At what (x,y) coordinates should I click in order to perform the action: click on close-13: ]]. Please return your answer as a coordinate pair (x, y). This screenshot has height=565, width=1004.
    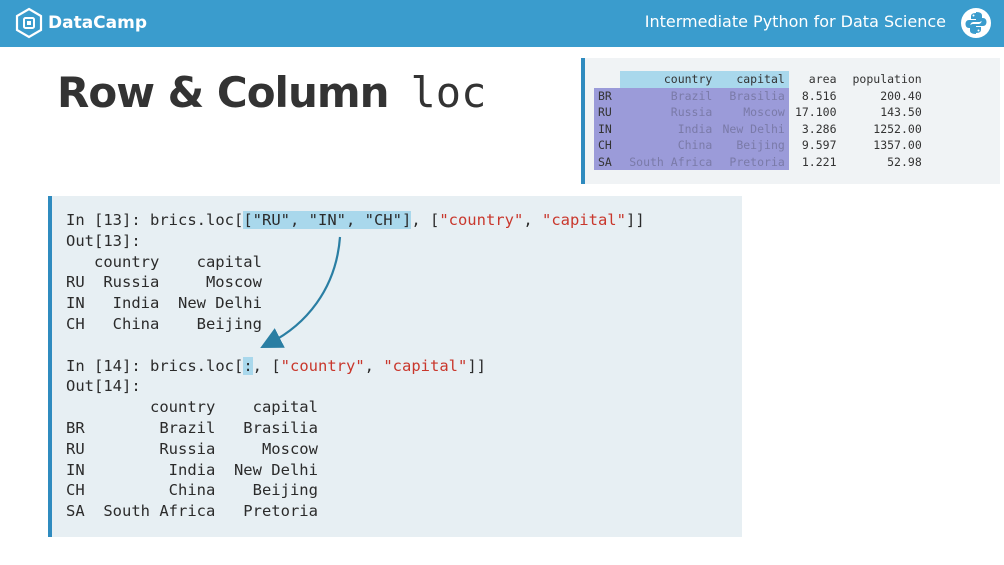
    Looking at the image, I should click on (635, 220).